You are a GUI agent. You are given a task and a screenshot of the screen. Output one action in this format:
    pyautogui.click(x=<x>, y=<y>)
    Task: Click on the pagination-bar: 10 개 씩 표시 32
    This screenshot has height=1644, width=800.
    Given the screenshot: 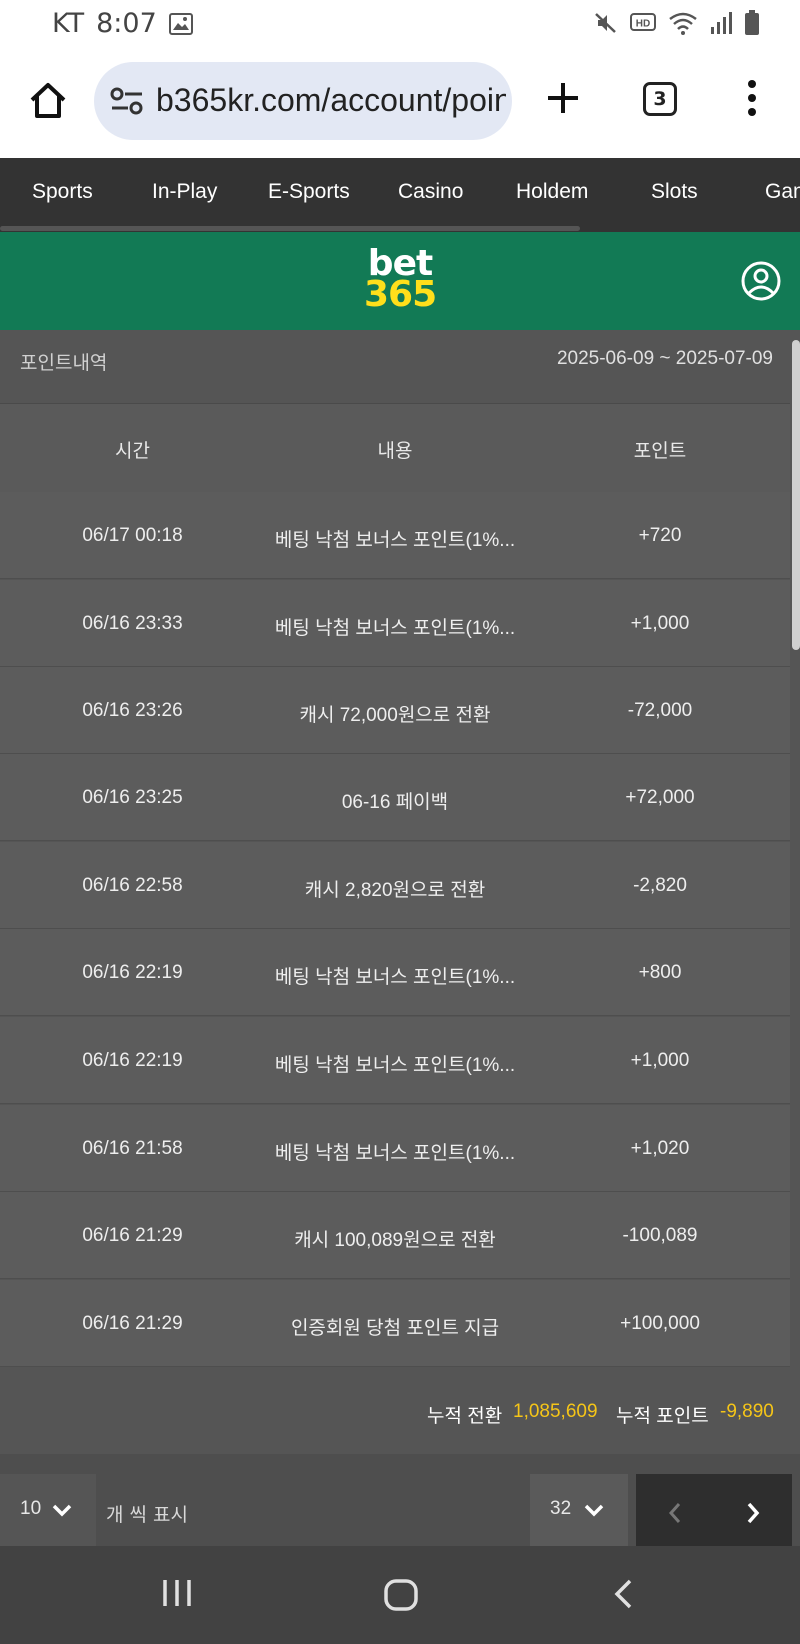 What is the action you would take?
    pyautogui.click(x=400, y=1503)
    